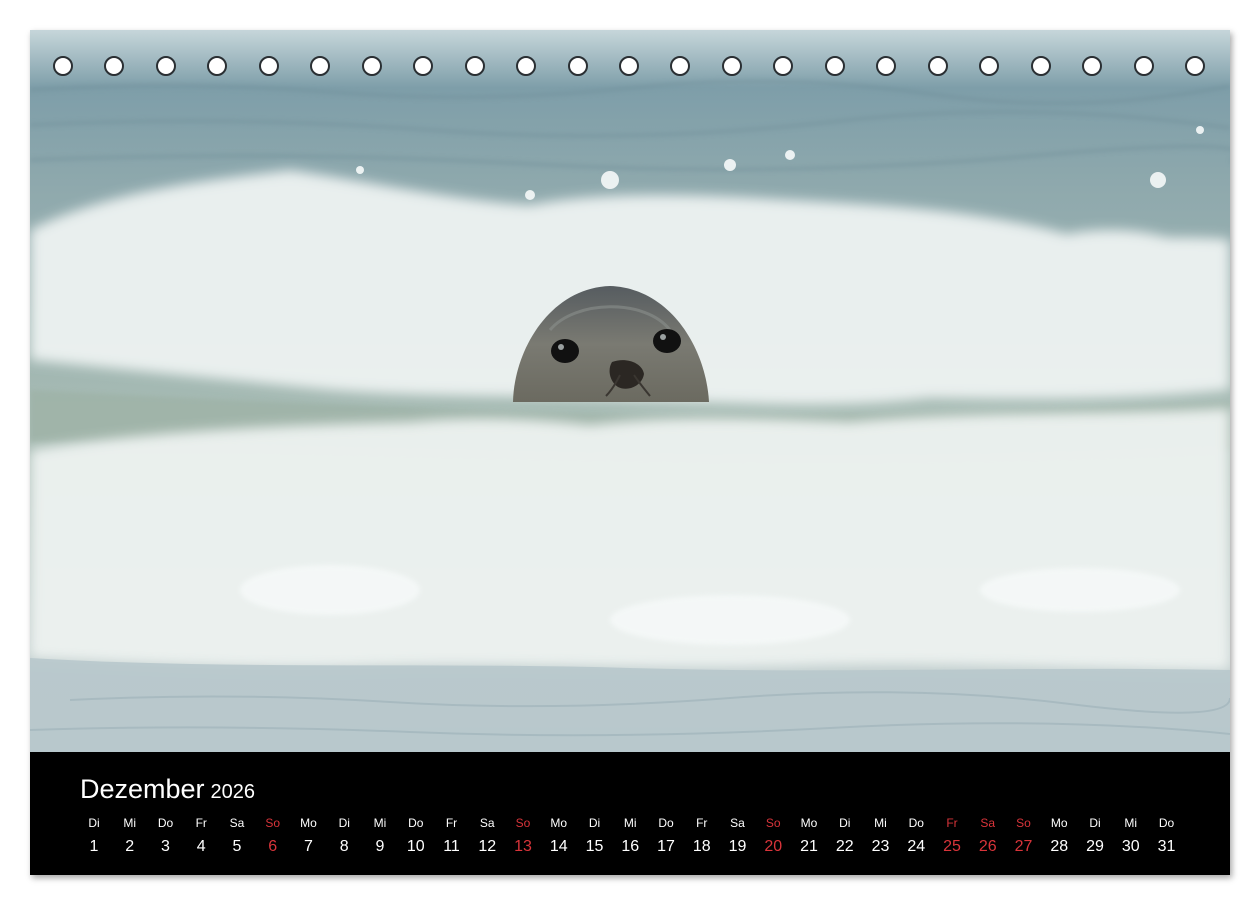  I want to click on day-cell: Di 15, so click(595, 835).